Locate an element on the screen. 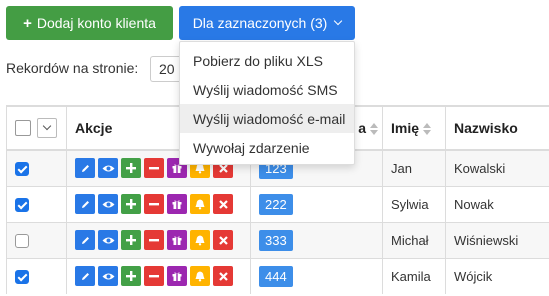  table-row: 444 Kamila Wójcik is located at coordinates (277, 275).